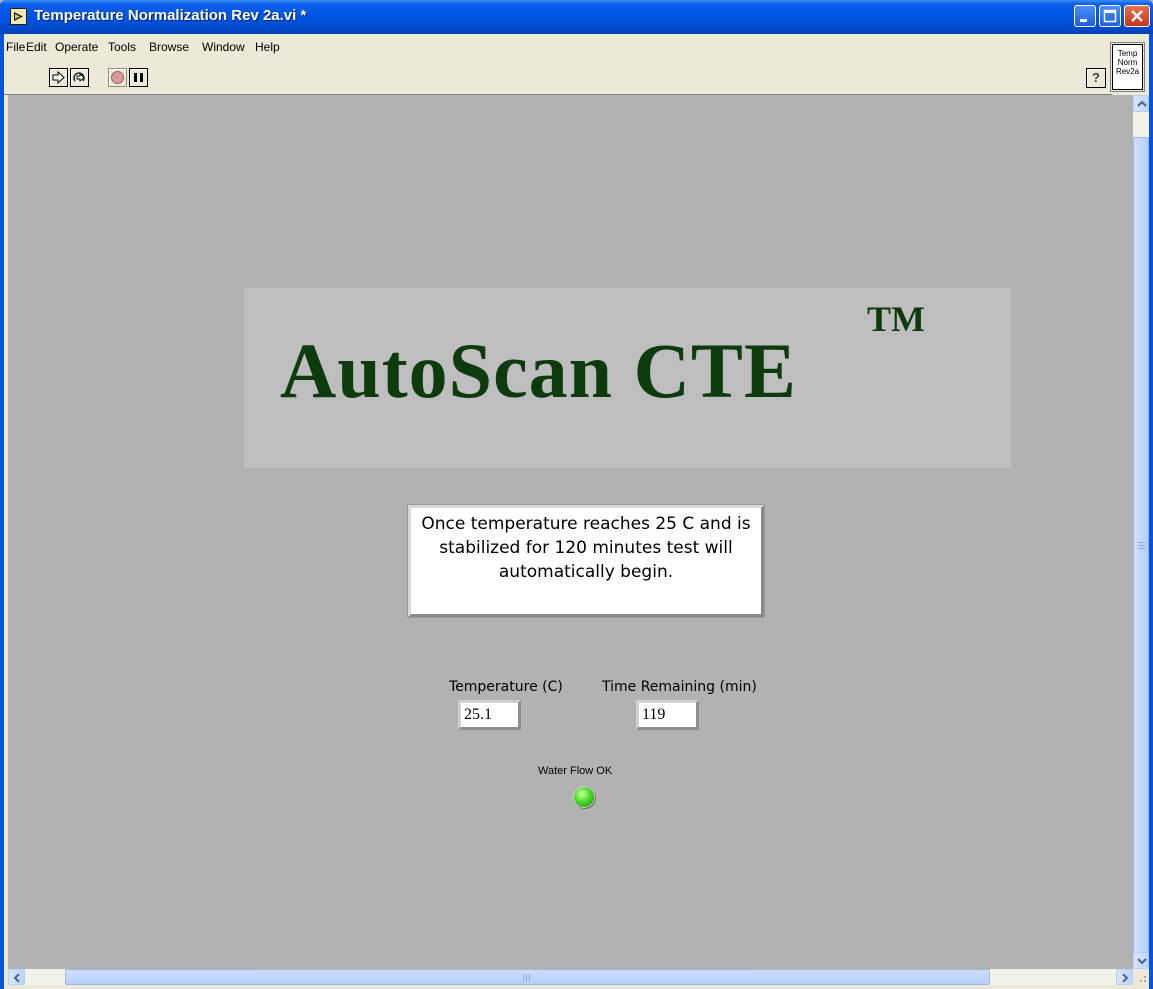 The height and width of the screenshot is (989, 1153). What do you see at coordinates (15, 47) in the screenshot?
I see `menu-file: File` at bounding box center [15, 47].